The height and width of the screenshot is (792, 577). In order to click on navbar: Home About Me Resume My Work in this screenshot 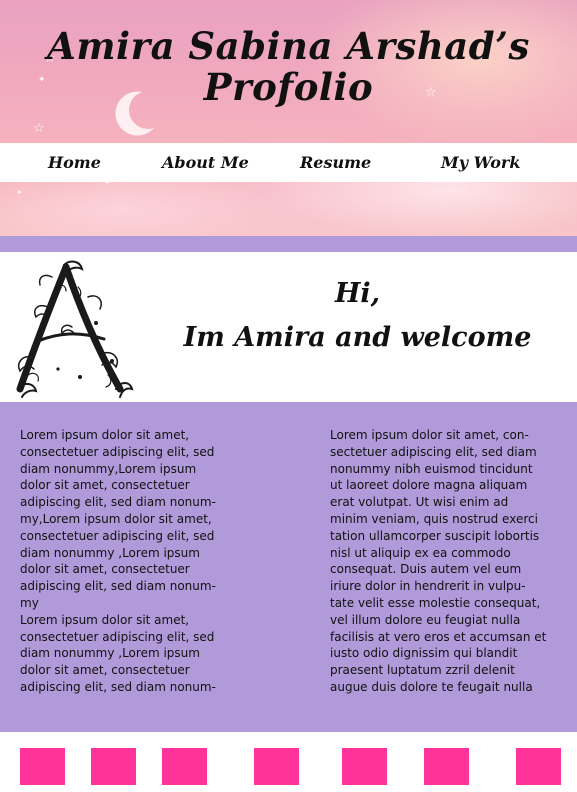, I will do `click(288, 162)`.